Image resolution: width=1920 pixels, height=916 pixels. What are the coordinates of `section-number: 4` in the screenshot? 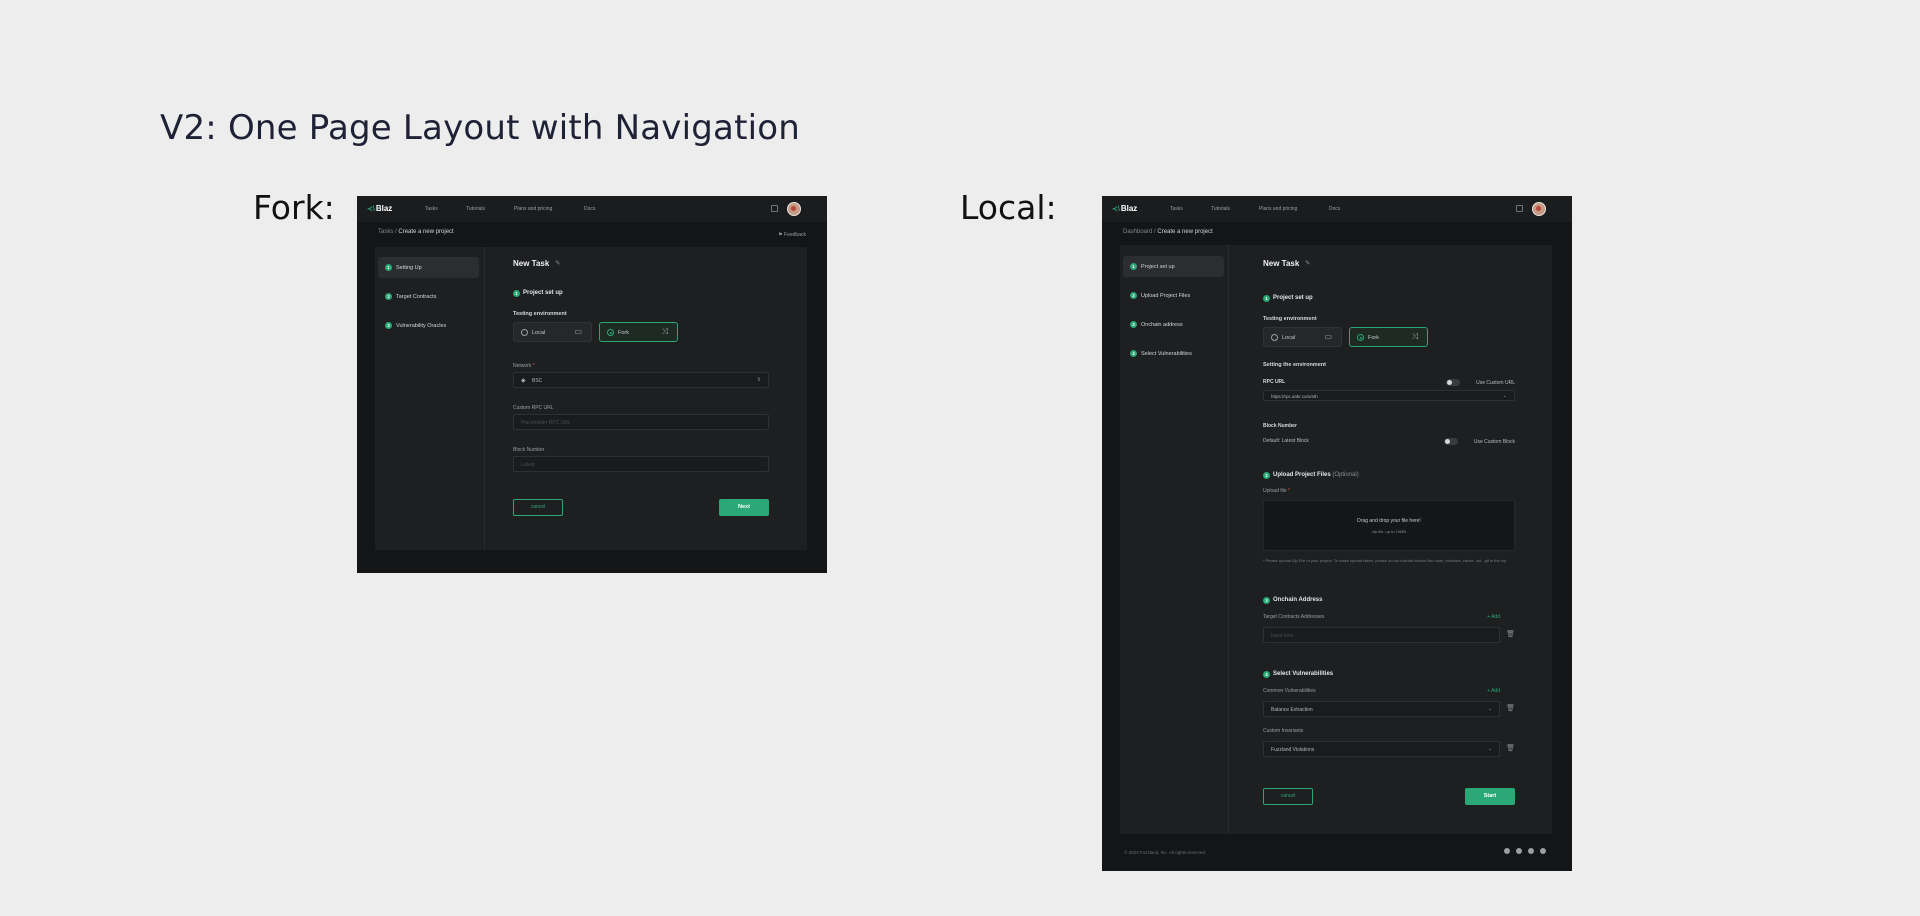 It's located at (1266, 674).